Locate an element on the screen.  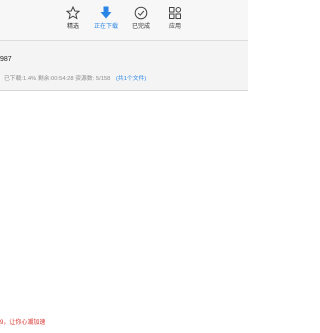
tab-completed: 已完成 is located at coordinates (141, 21).